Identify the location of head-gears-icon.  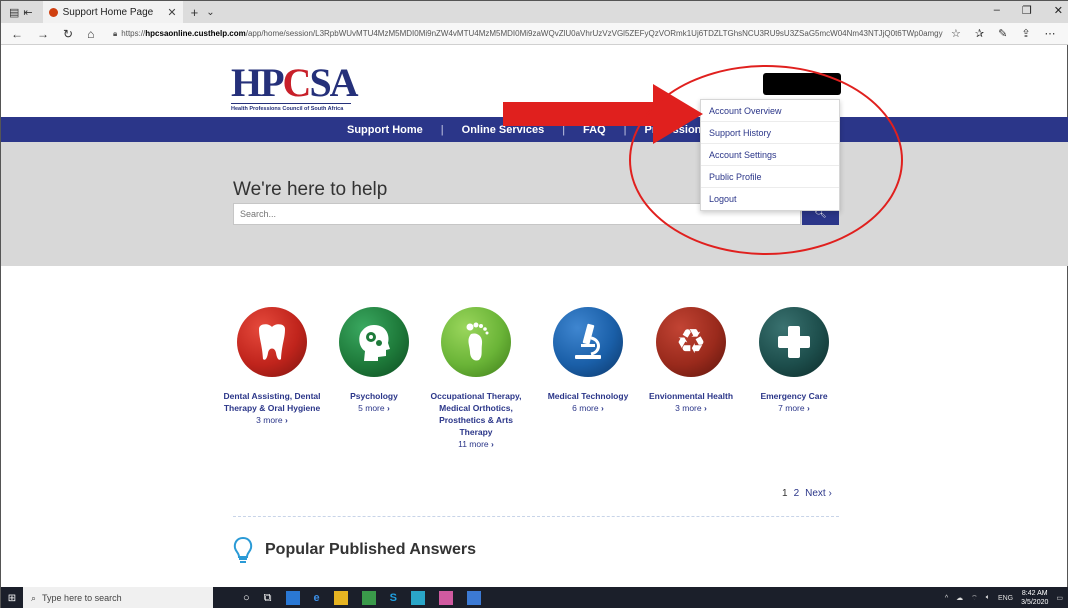
(374, 342).